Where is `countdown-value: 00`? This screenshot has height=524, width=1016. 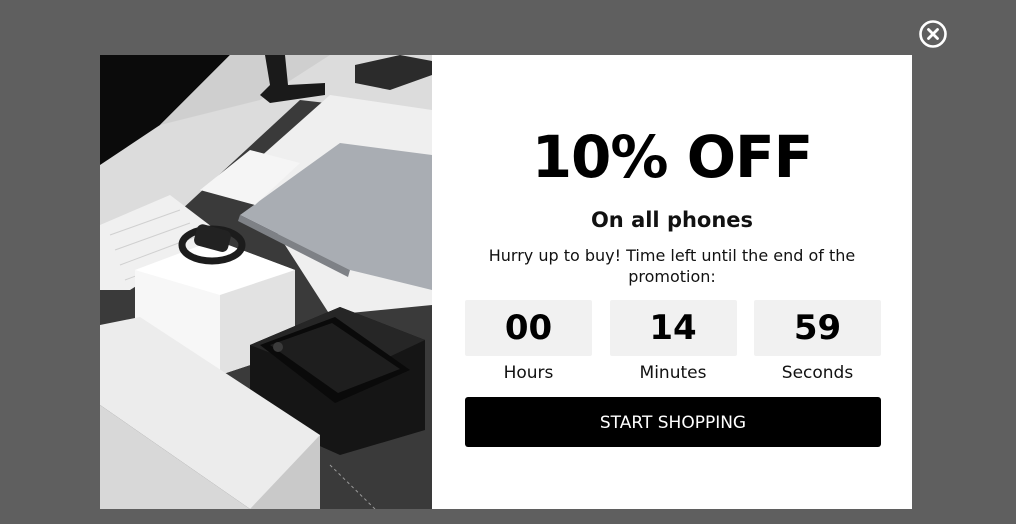
countdown-value: 00 is located at coordinates (528, 328).